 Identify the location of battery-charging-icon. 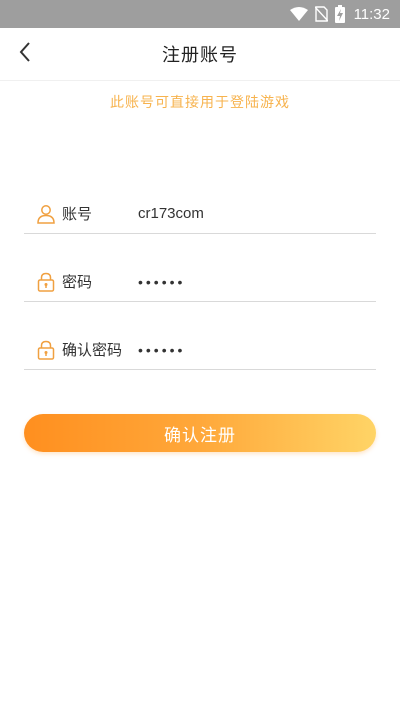
(339, 14).